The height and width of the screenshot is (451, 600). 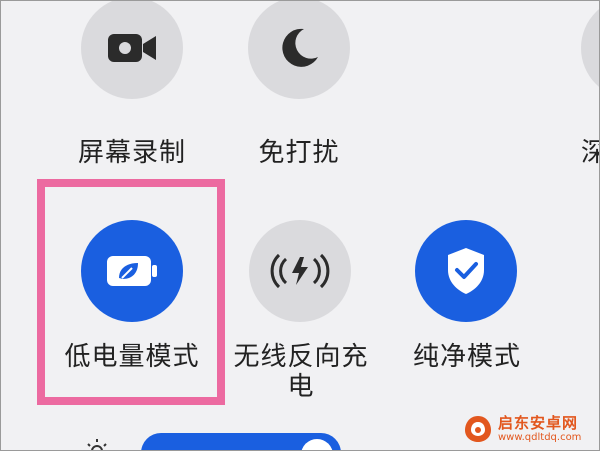 I want to click on screen-record-toggle, so click(x=132, y=50).